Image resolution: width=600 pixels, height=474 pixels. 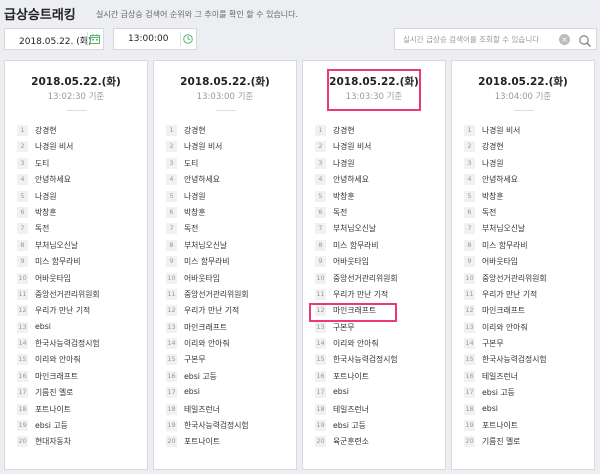 I want to click on list-item: 16 ebsi 고등, so click(x=227, y=378).